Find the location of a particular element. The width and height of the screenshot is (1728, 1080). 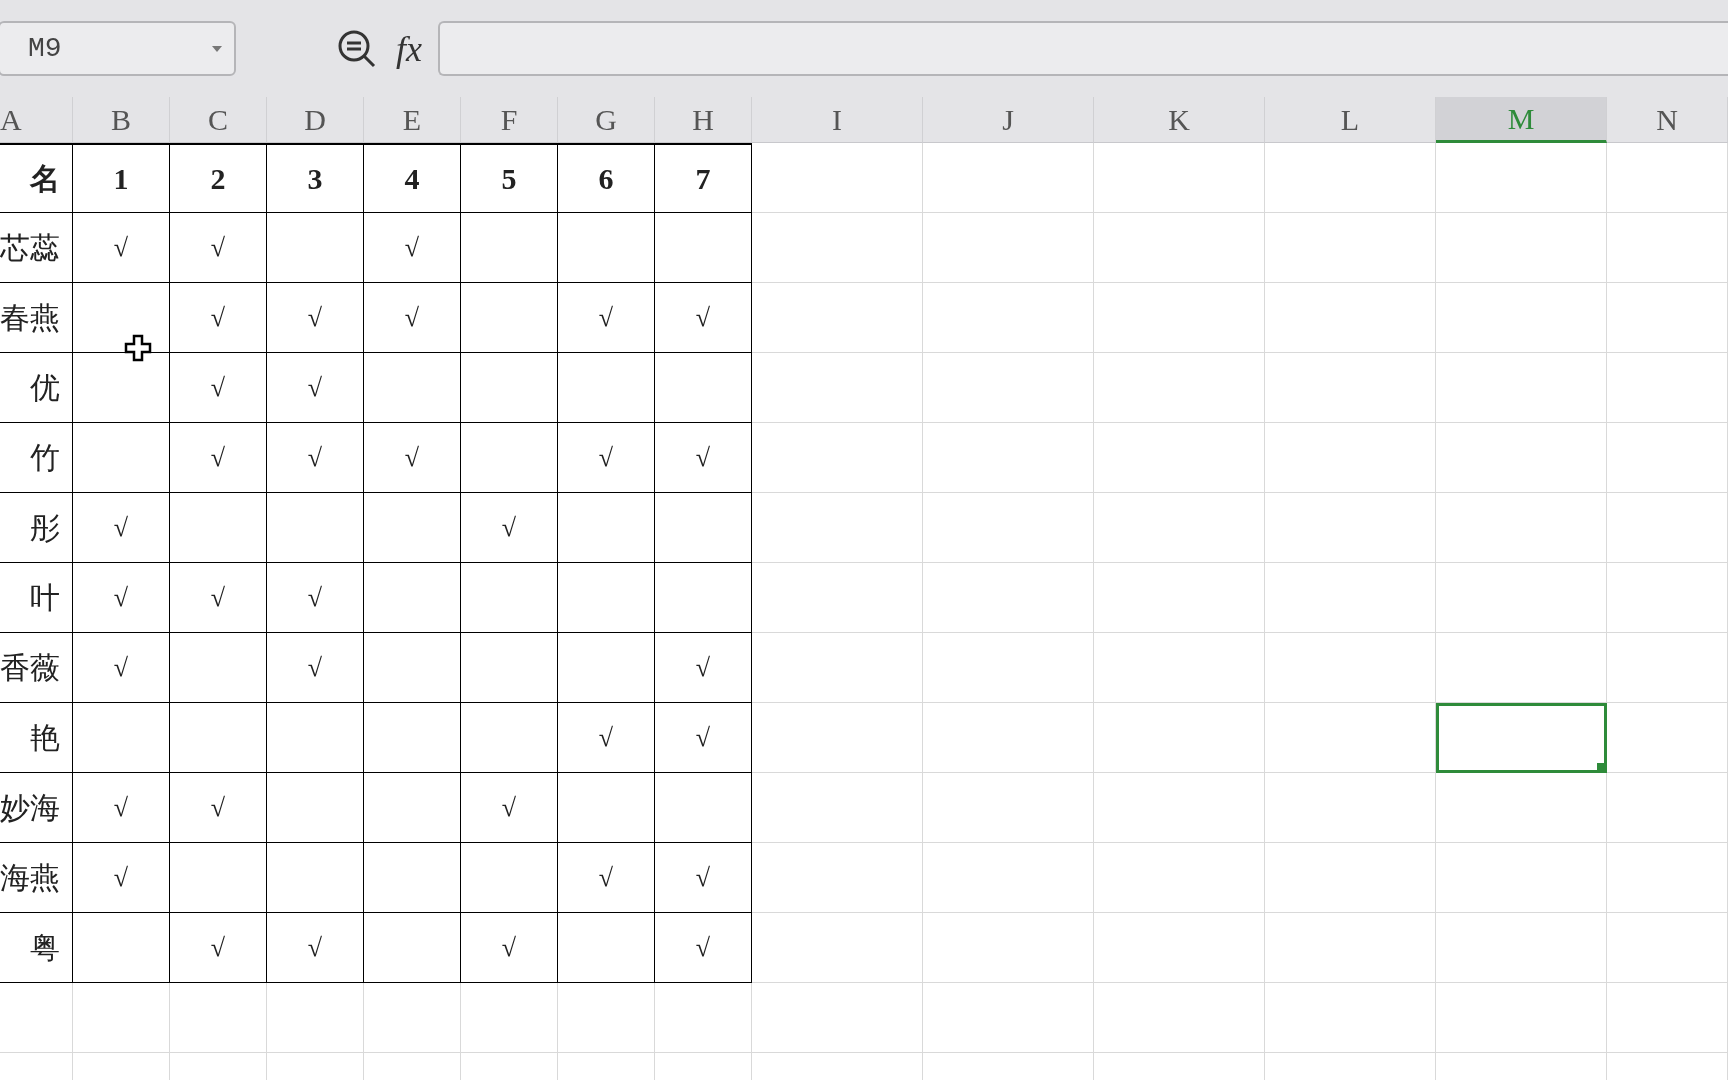

name-cell: 优 is located at coordinates (36, 388).